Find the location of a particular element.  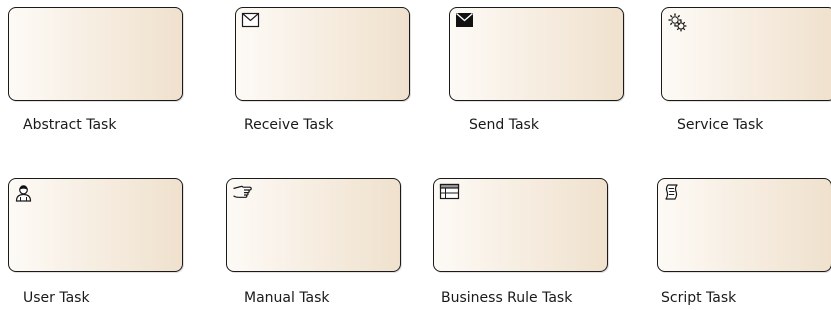

send-task-label: Send Task is located at coordinates (504, 125).